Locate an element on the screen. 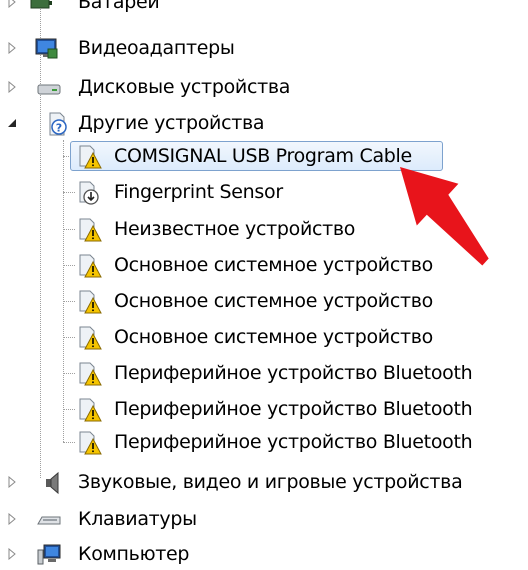  disk-drive-icon is located at coordinates (49, 89).